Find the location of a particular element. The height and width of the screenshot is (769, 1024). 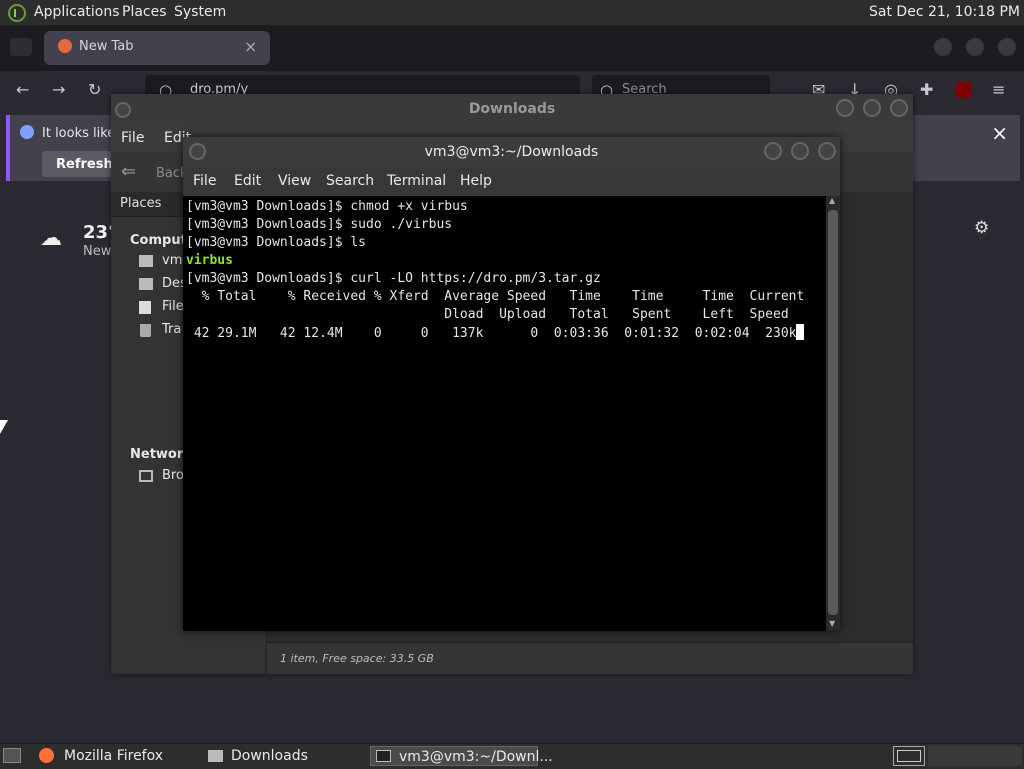

firefox-tab: New Tab × is located at coordinates (157, 48).